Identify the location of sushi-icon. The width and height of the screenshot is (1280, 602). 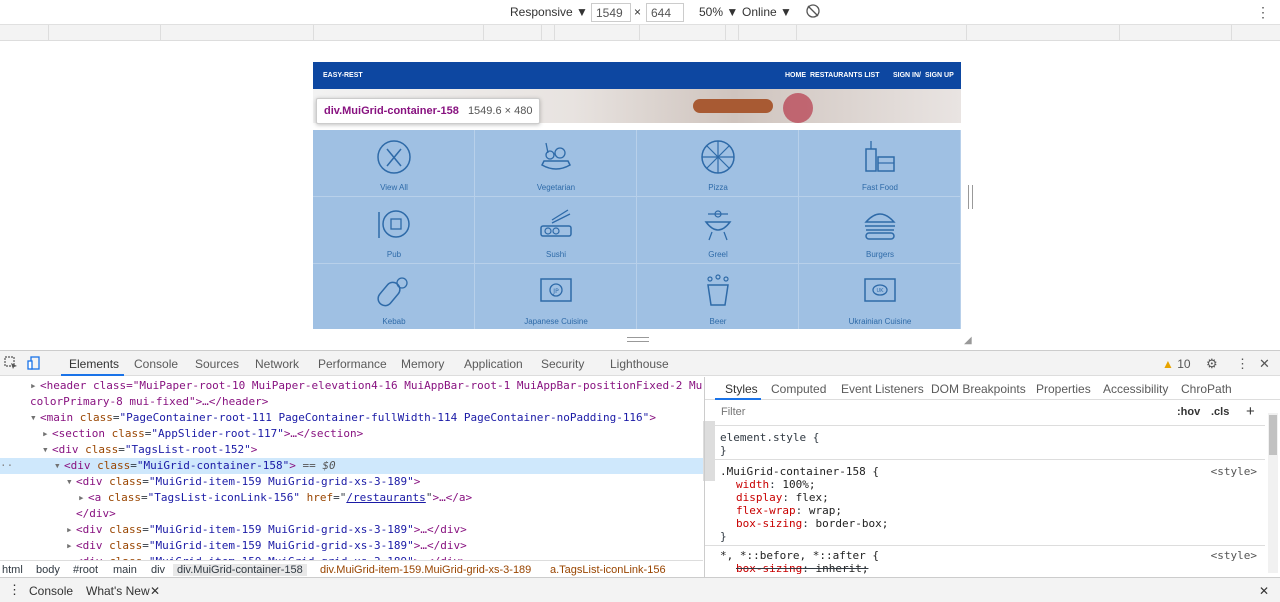
(556, 223).